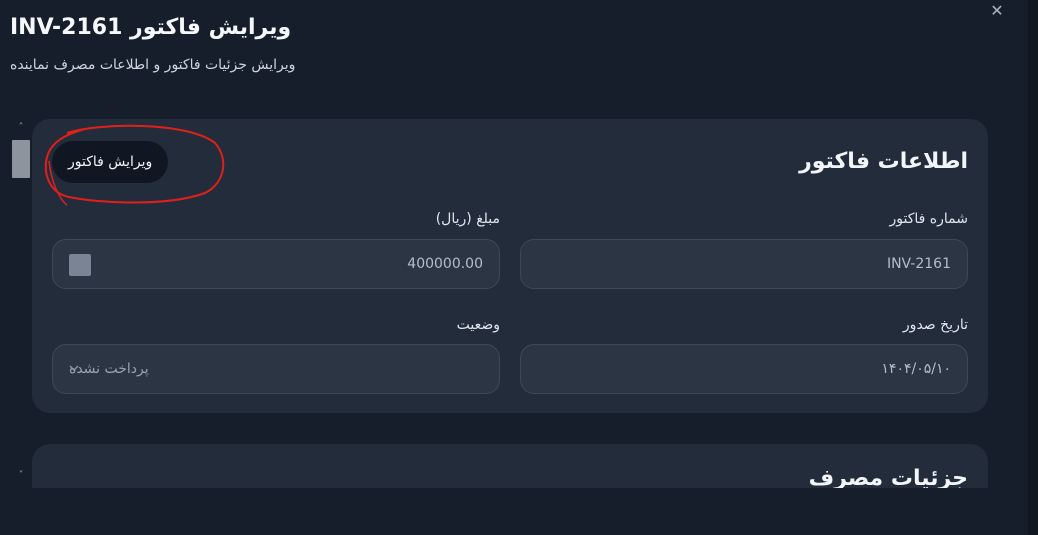 The width and height of the screenshot is (1038, 535). I want to click on close-icon: ✕, so click(997, 11).